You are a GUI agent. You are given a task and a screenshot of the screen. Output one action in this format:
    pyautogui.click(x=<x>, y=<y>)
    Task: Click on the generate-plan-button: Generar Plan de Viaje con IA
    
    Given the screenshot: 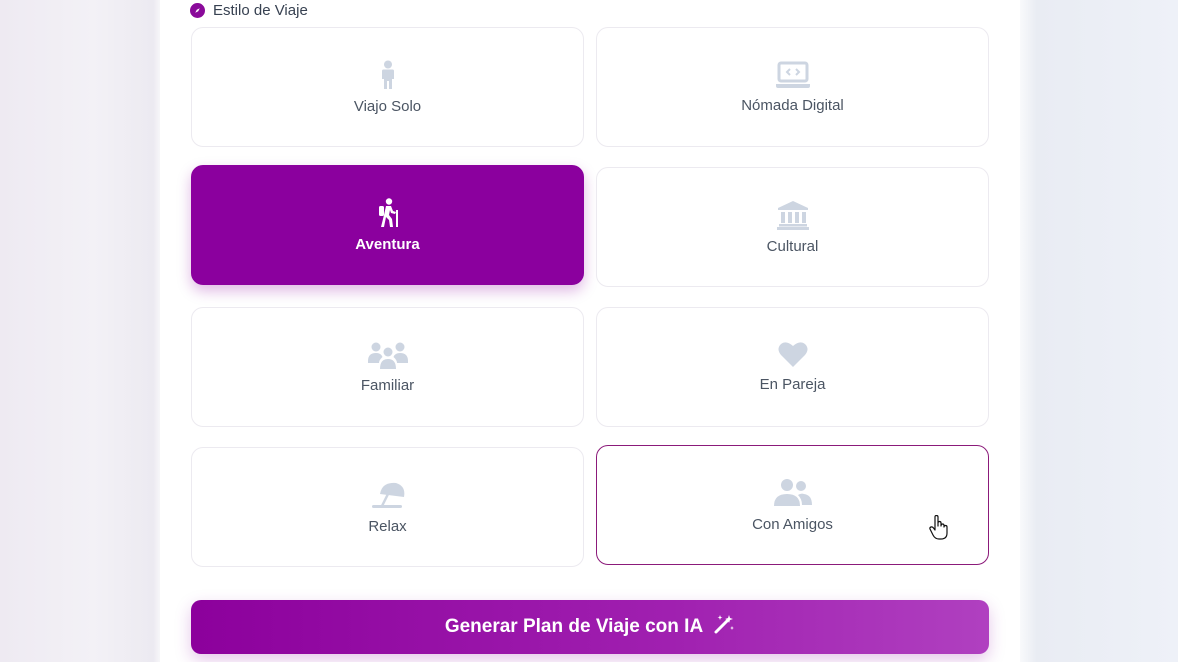 What is the action you would take?
    pyautogui.click(x=590, y=627)
    